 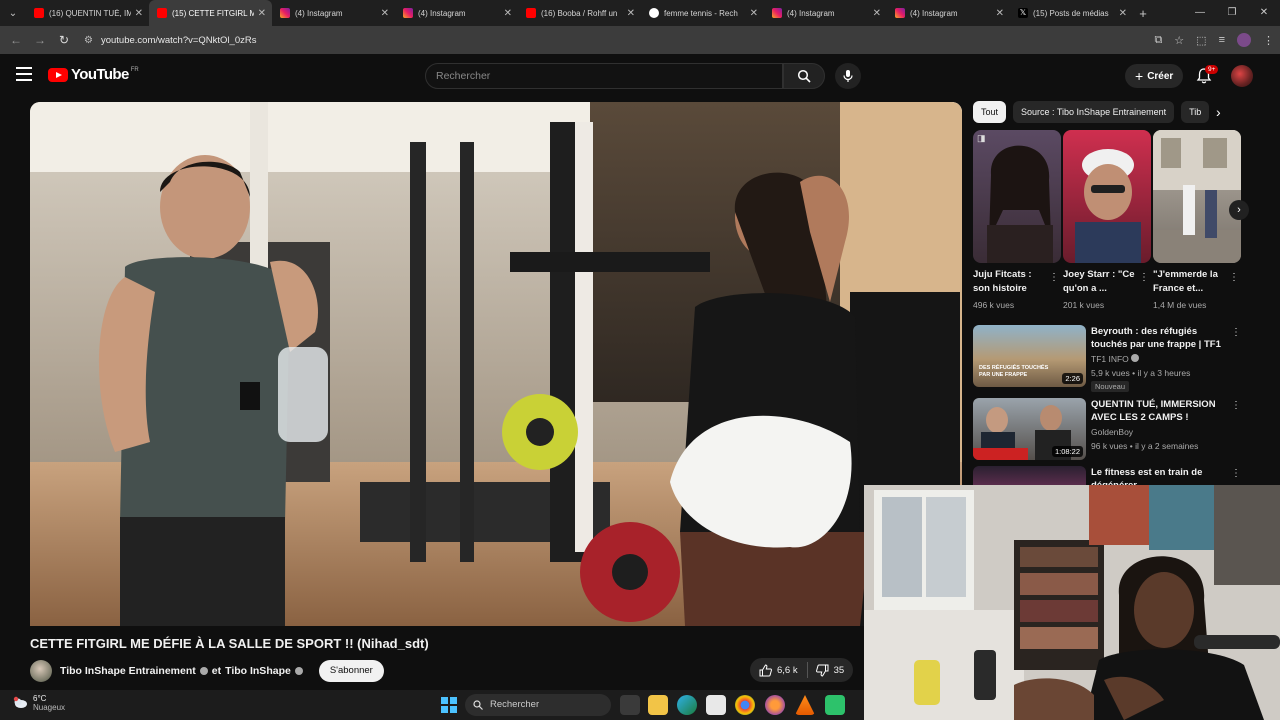 What do you see at coordinates (775, 705) in the screenshot?
I see `firefox-icon` at bounding box center [775, 705].